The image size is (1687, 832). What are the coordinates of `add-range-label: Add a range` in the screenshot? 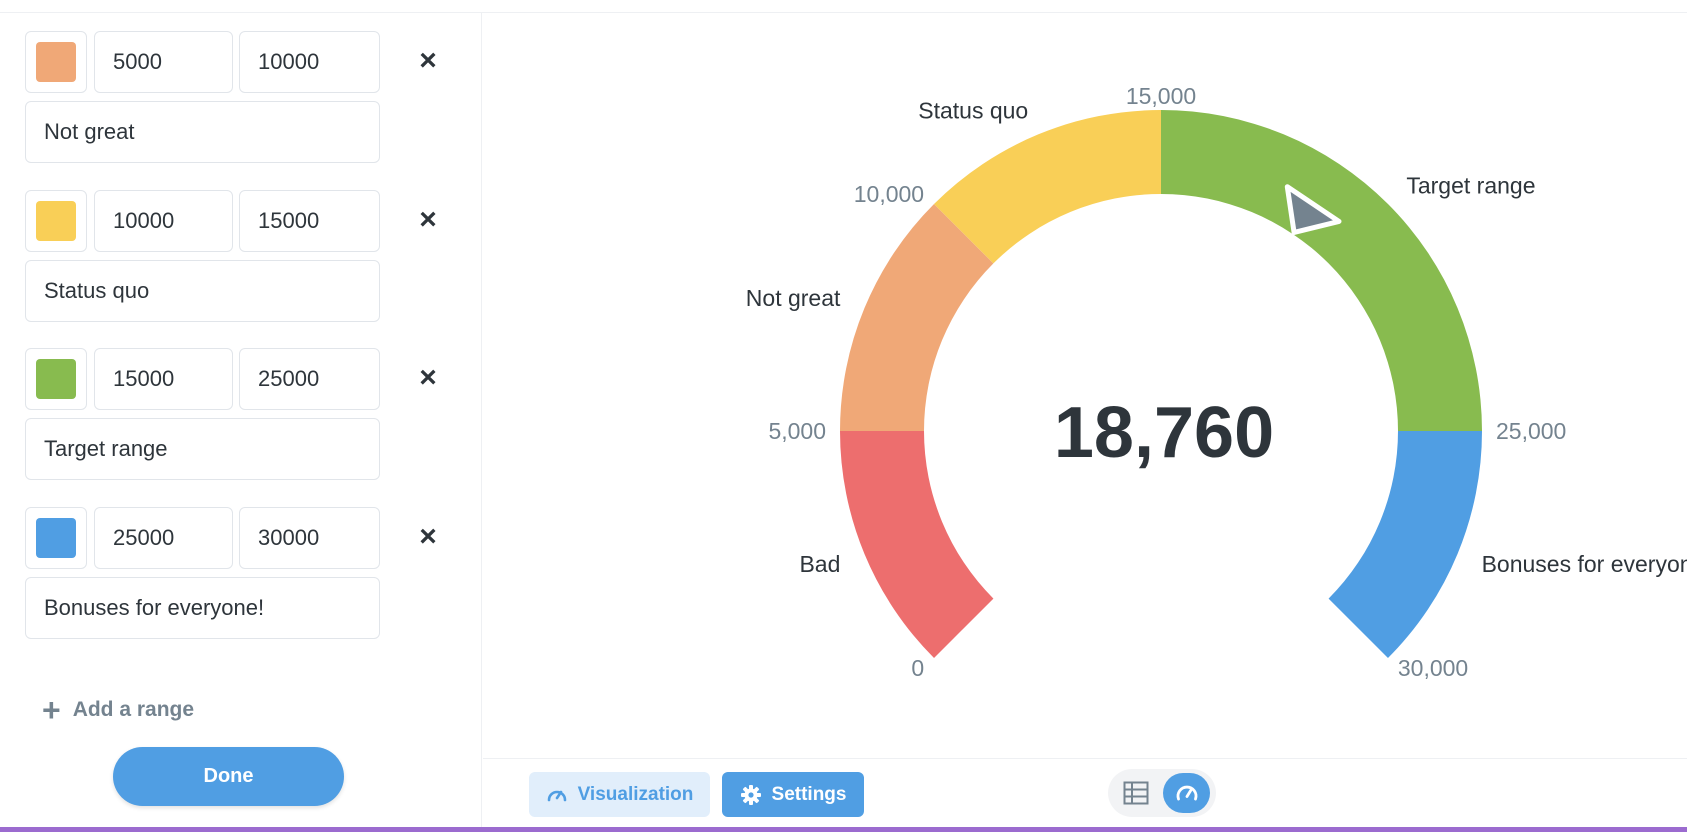 It's located at (133, 709).